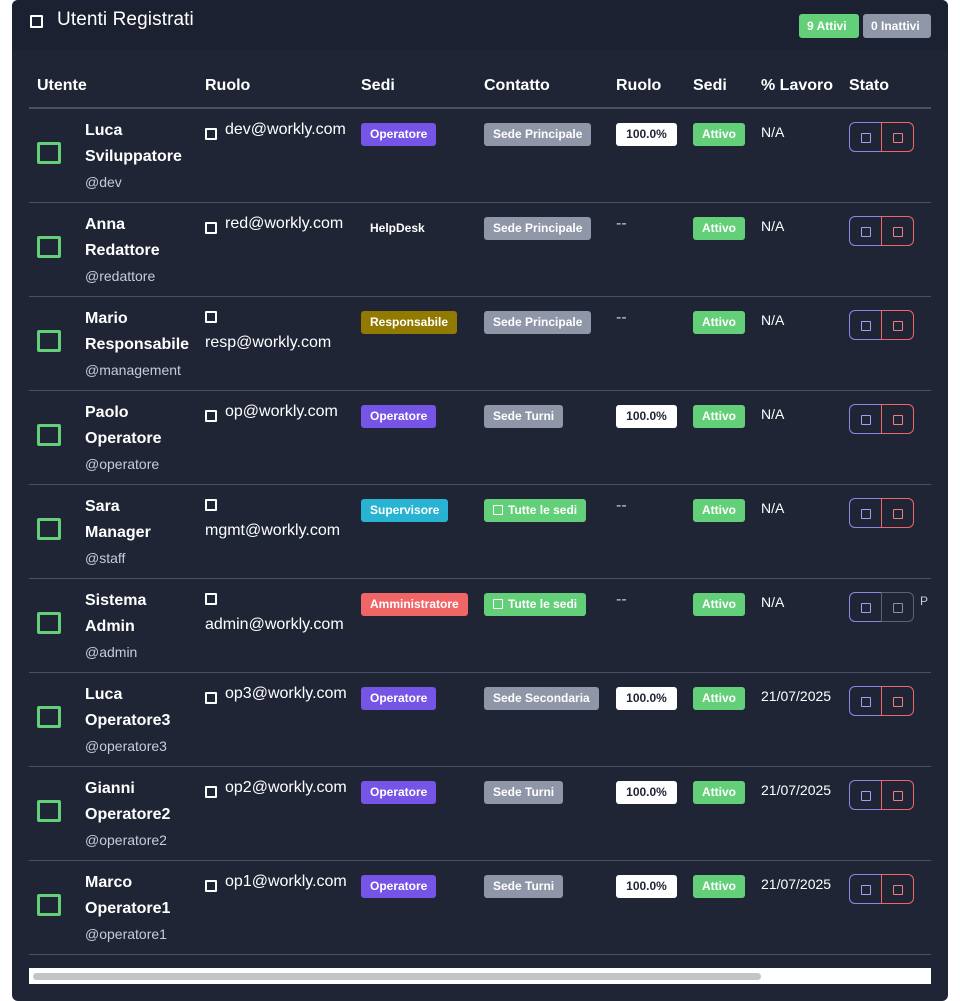 The width and height of the screenshot is (960, 1001). I want to click on role-badge: Amministratore, so click(414, 604).